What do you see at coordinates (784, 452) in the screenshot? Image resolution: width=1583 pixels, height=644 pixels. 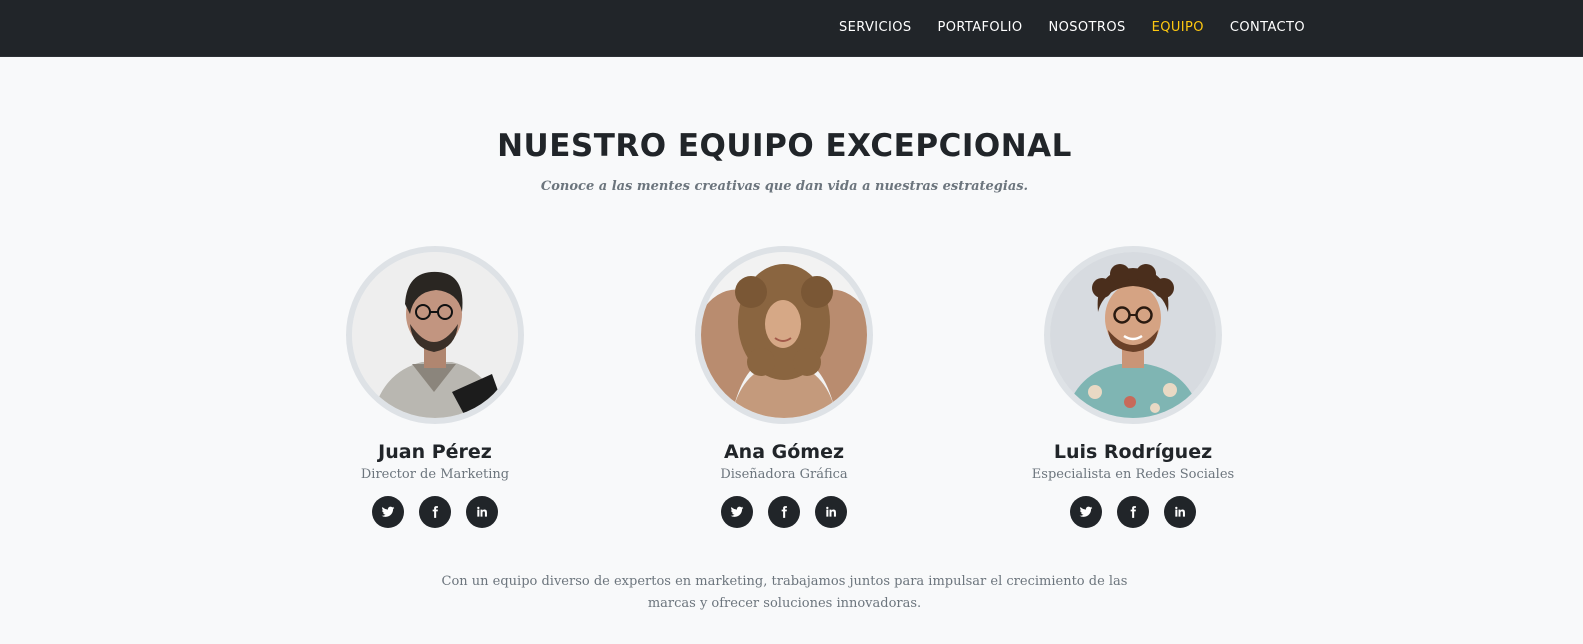 I see `member-name: Ana Gómez` at bounding box center [784, 452].